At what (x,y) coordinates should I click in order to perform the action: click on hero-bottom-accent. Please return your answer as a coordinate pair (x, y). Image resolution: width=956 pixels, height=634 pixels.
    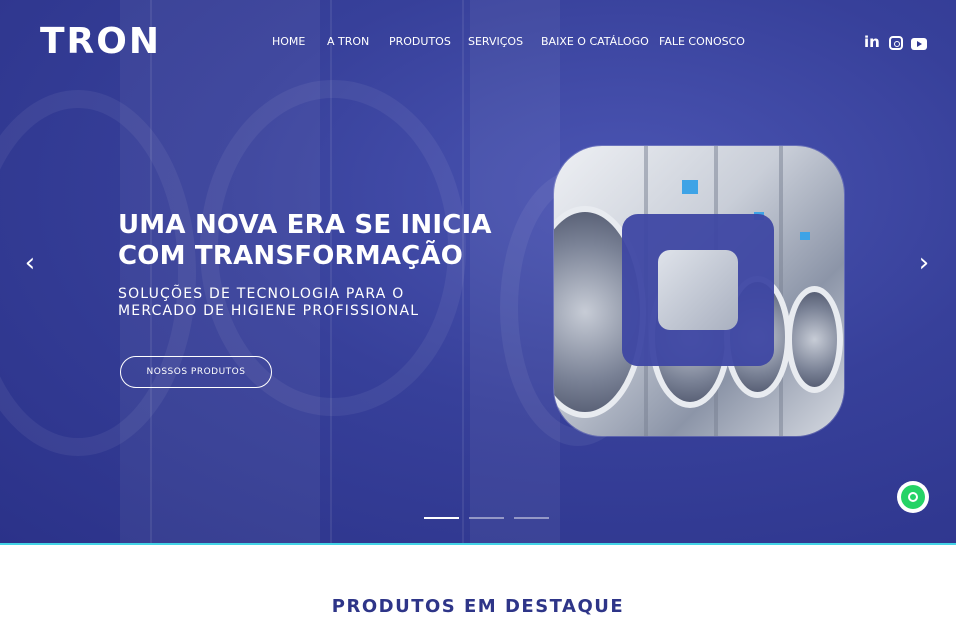
    Looking at the image, I should click on (478, 544).